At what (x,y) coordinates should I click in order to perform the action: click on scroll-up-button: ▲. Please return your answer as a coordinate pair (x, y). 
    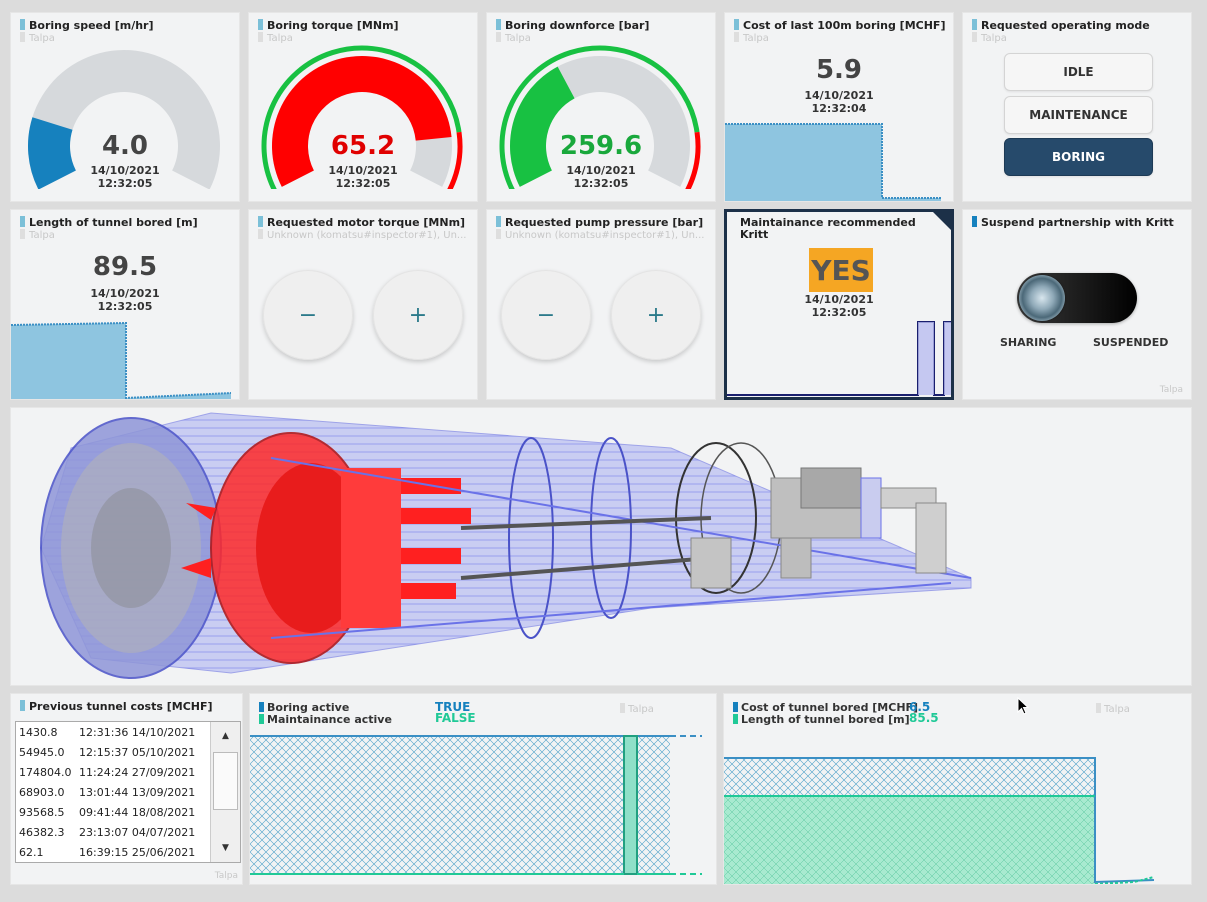
    Looking at the image, I should click on (225, 736).